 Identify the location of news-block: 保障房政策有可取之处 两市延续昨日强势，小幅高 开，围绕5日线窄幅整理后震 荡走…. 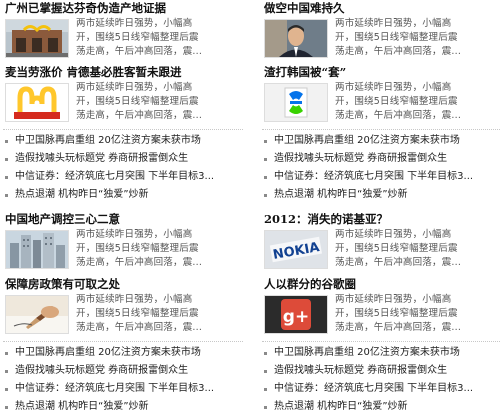
(123, 306).